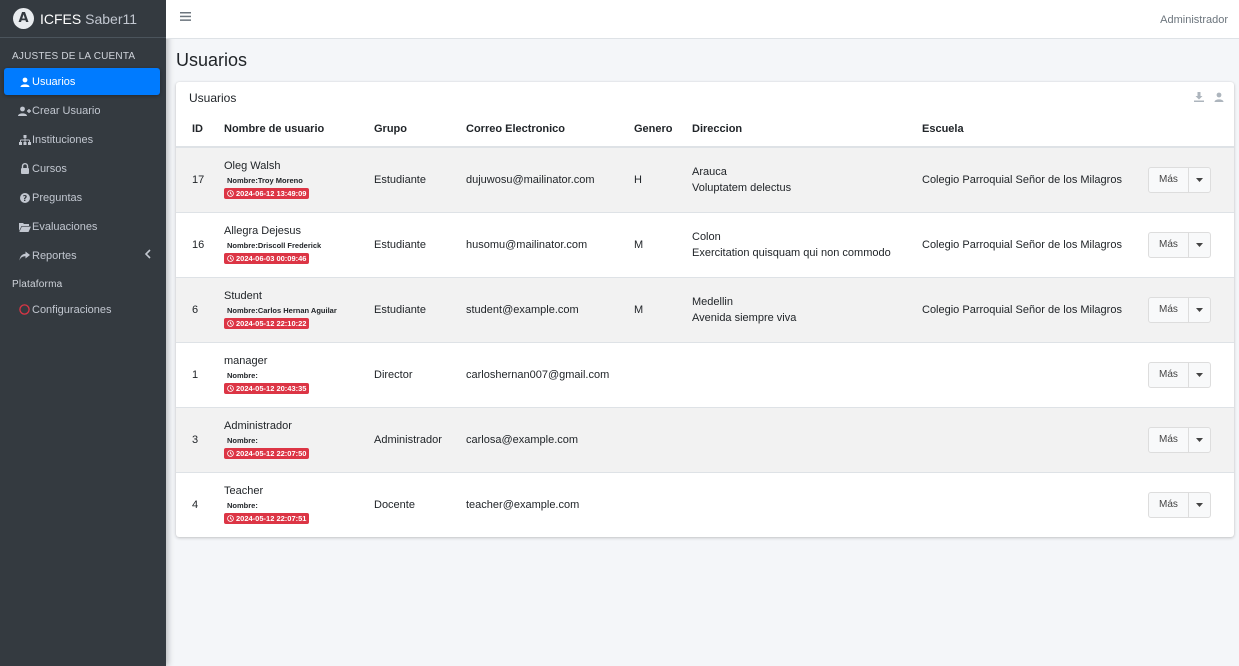 The height and width of the screenshot is (666, 1239). I want to click on cell-grupo: Administrador, so click(412, 439).